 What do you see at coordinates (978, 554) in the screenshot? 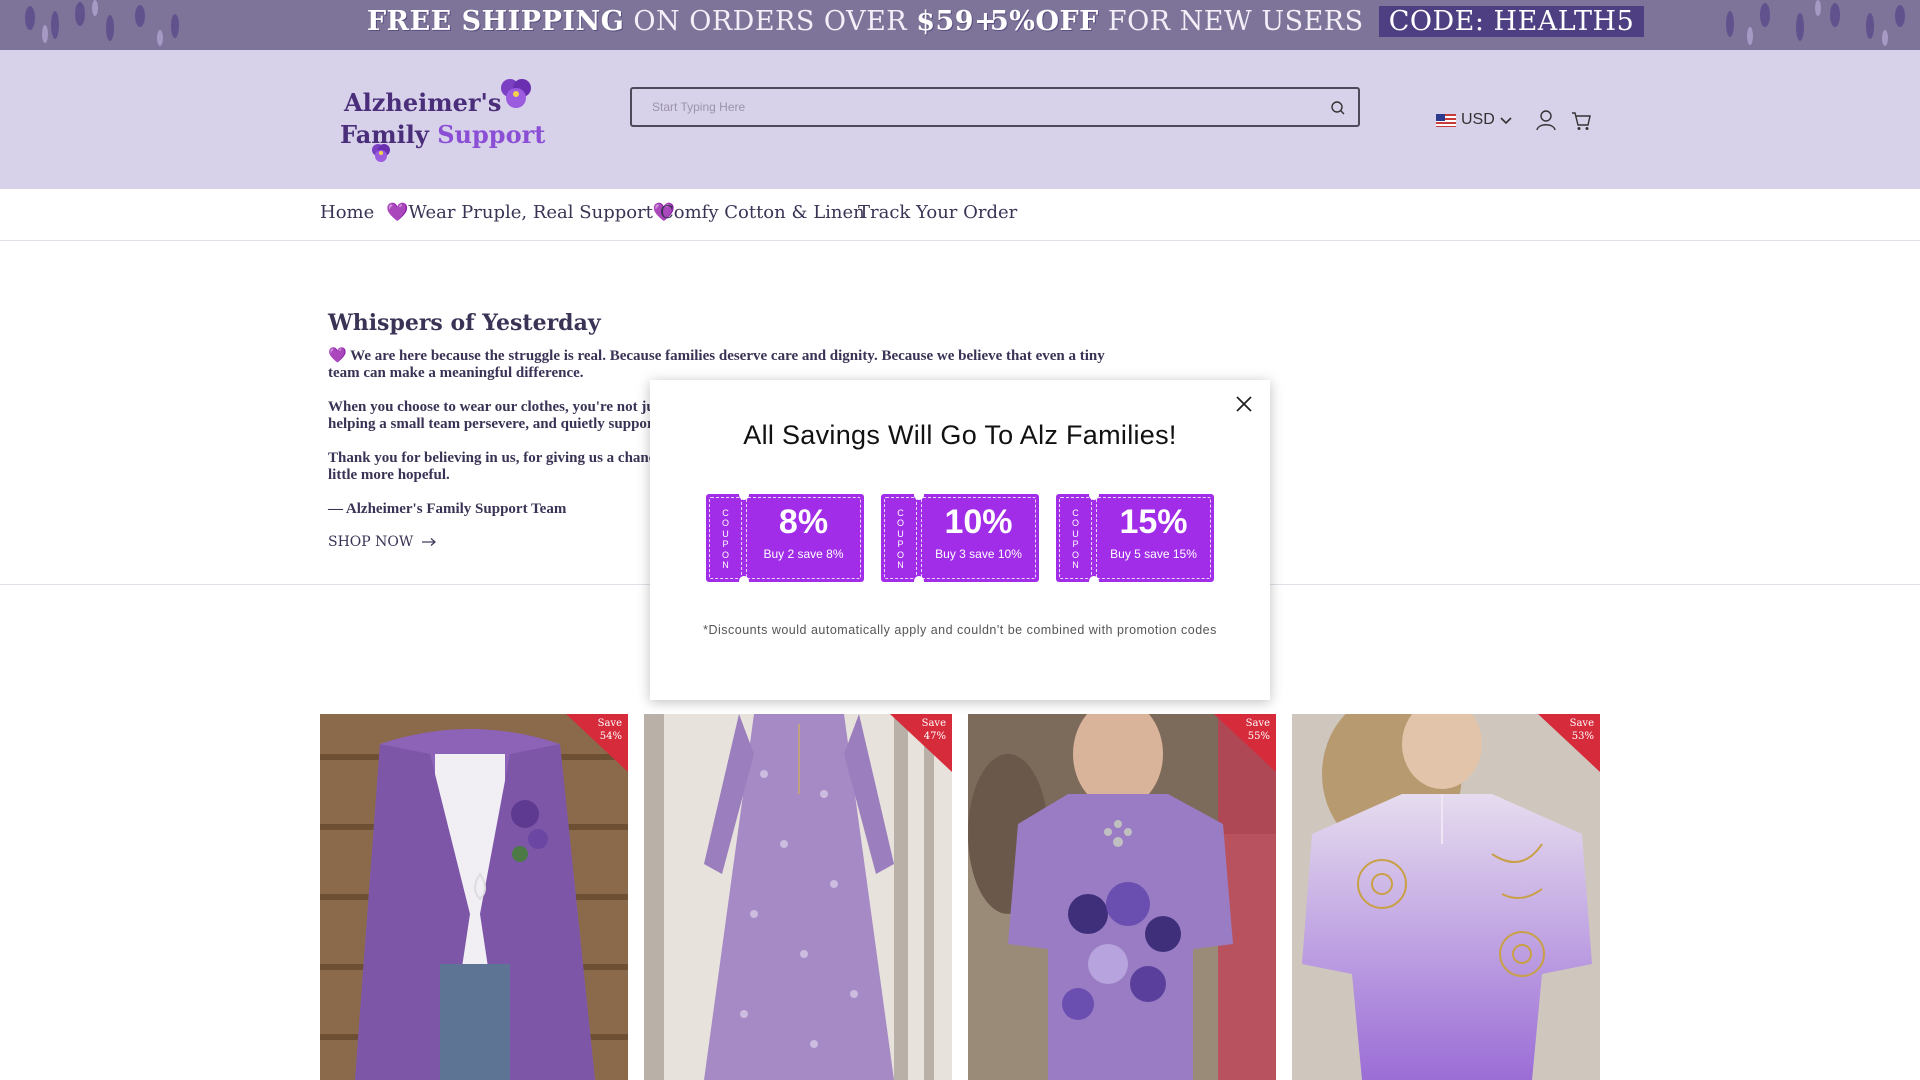
I see `coupon-description: Buy 3 save 10%` at bounding box center [978, 554].